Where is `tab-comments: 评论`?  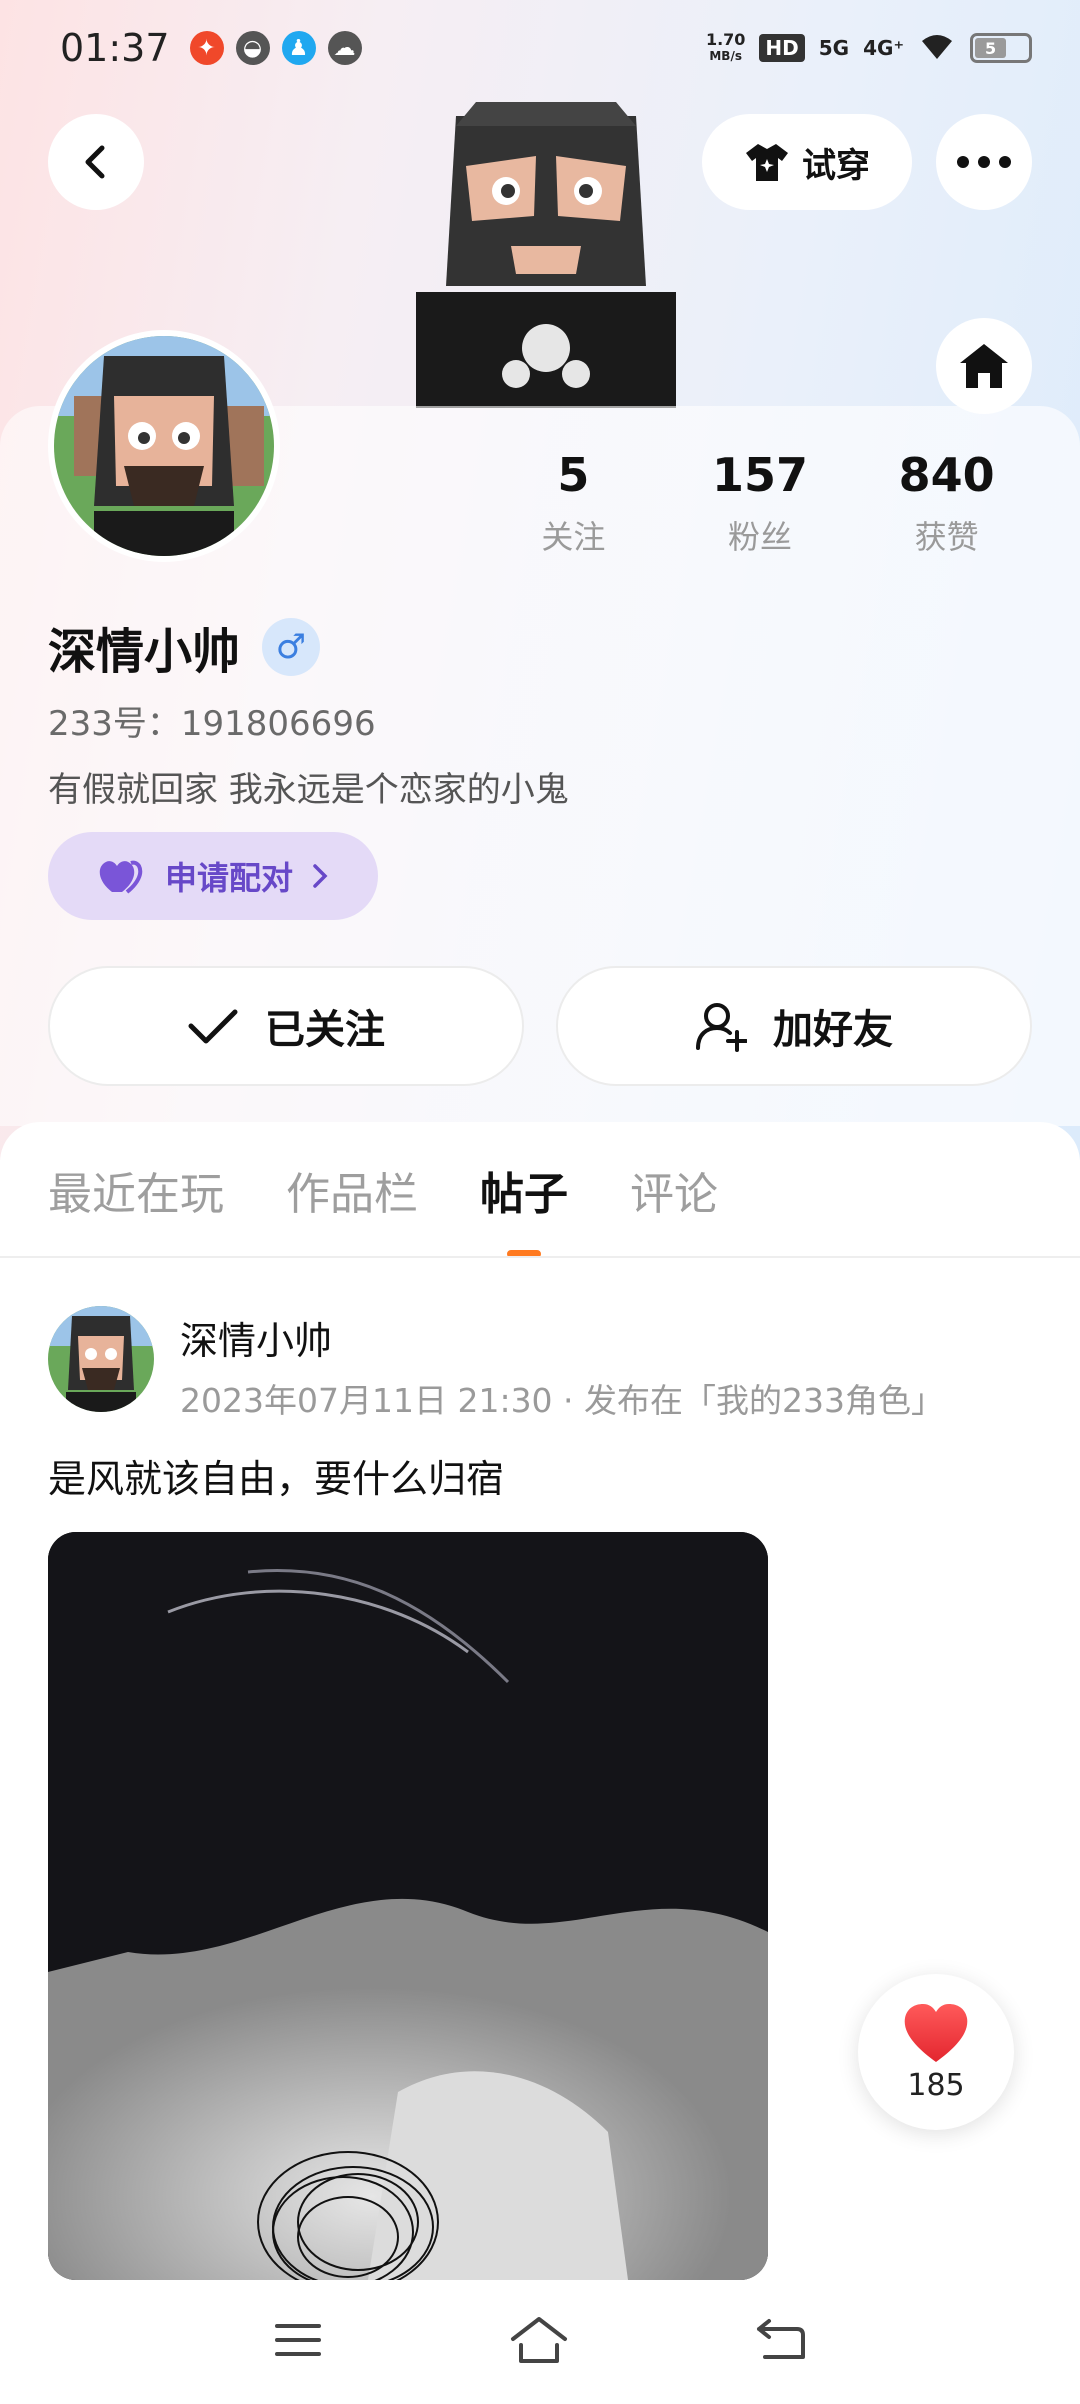 tab-comments: 评论 is located at coordinates (674, 1190).